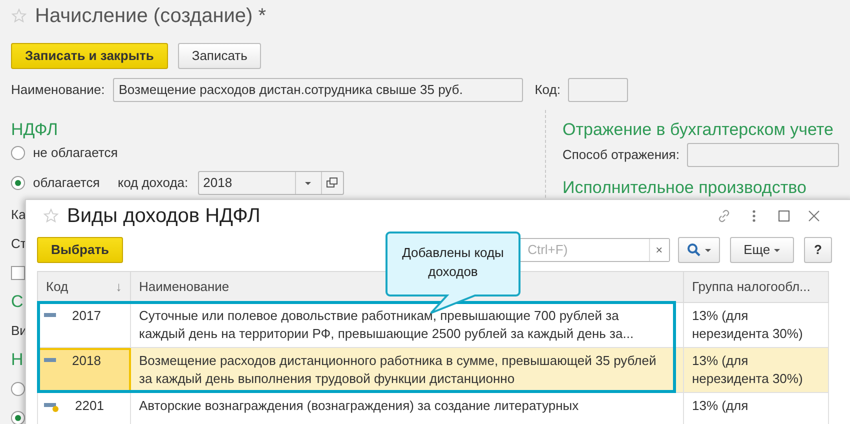  Describe the element at coordinates (698, 130) in the screenshot. I see `section-heading: Отражение в бухгалтерском учете` at that location.